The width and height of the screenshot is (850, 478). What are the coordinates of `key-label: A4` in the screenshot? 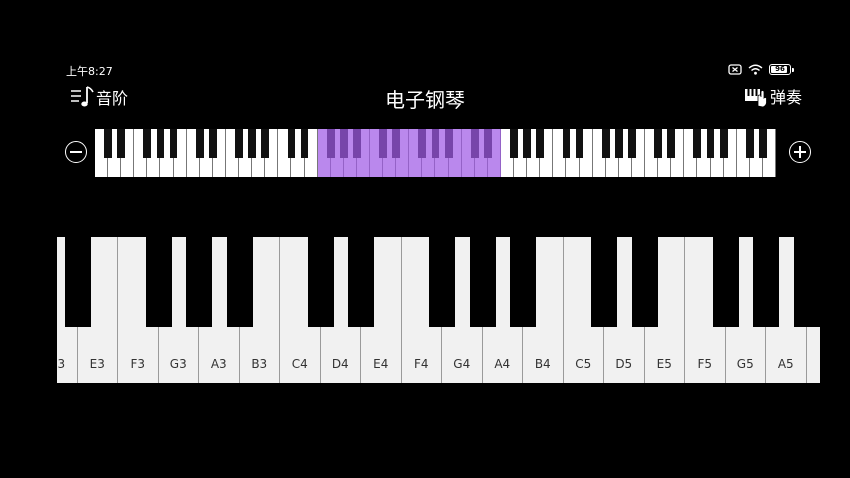 It's located at (502, 364).